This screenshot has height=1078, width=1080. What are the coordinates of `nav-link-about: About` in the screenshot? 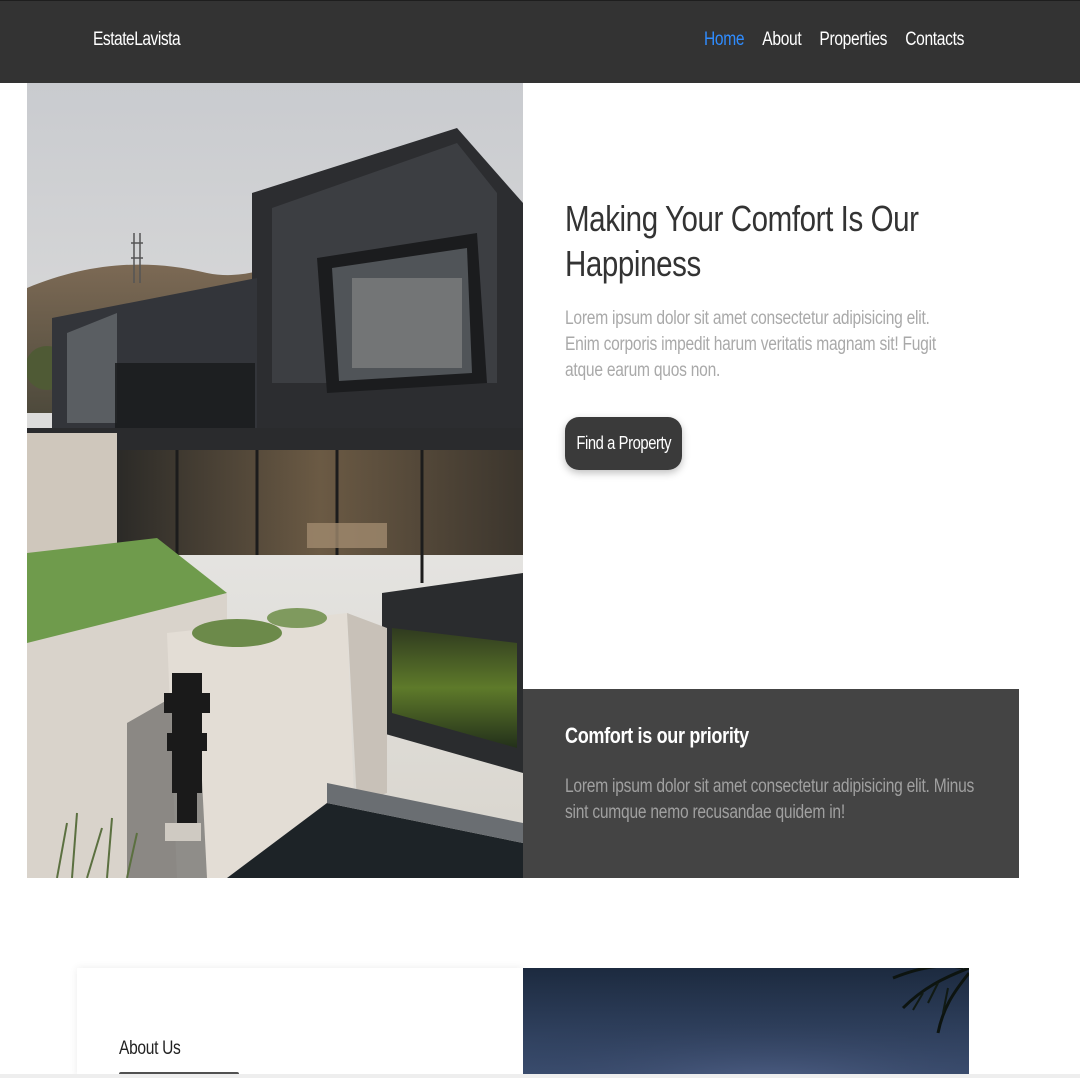 It's located at (781, 40).